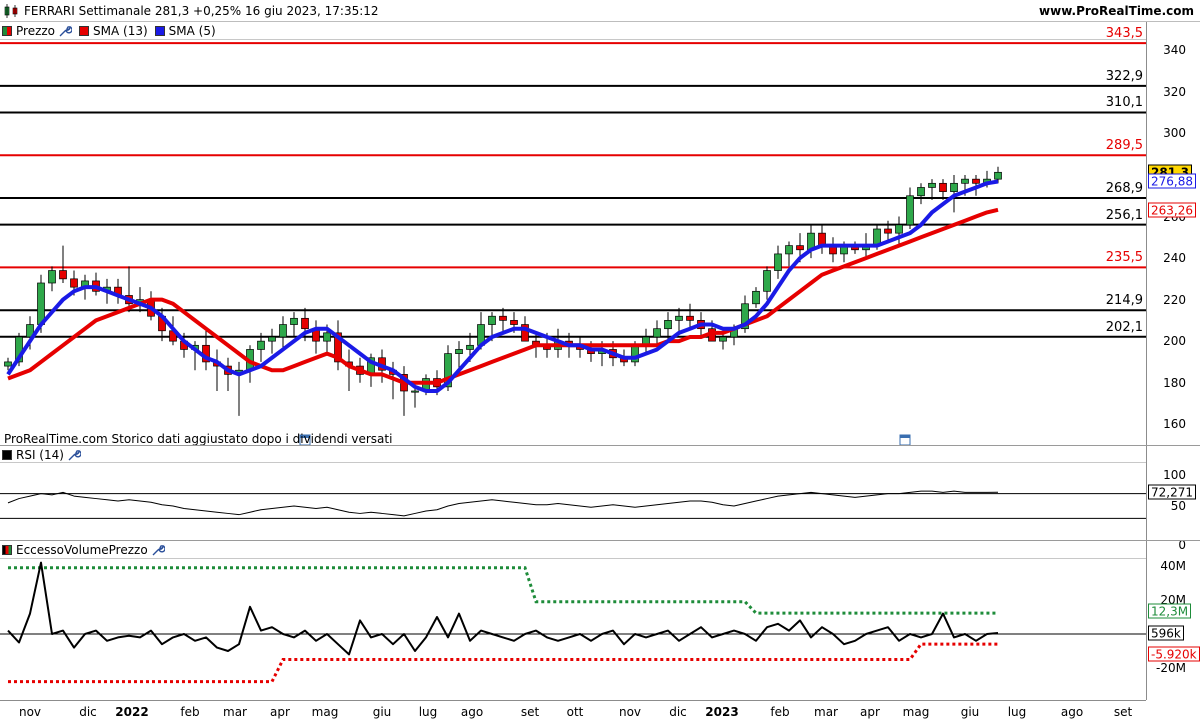 The image size is (1200, 720). Describe the element at coordinates (280, 712) in the screenshot. I see `x-tick-label: apr` at that location.